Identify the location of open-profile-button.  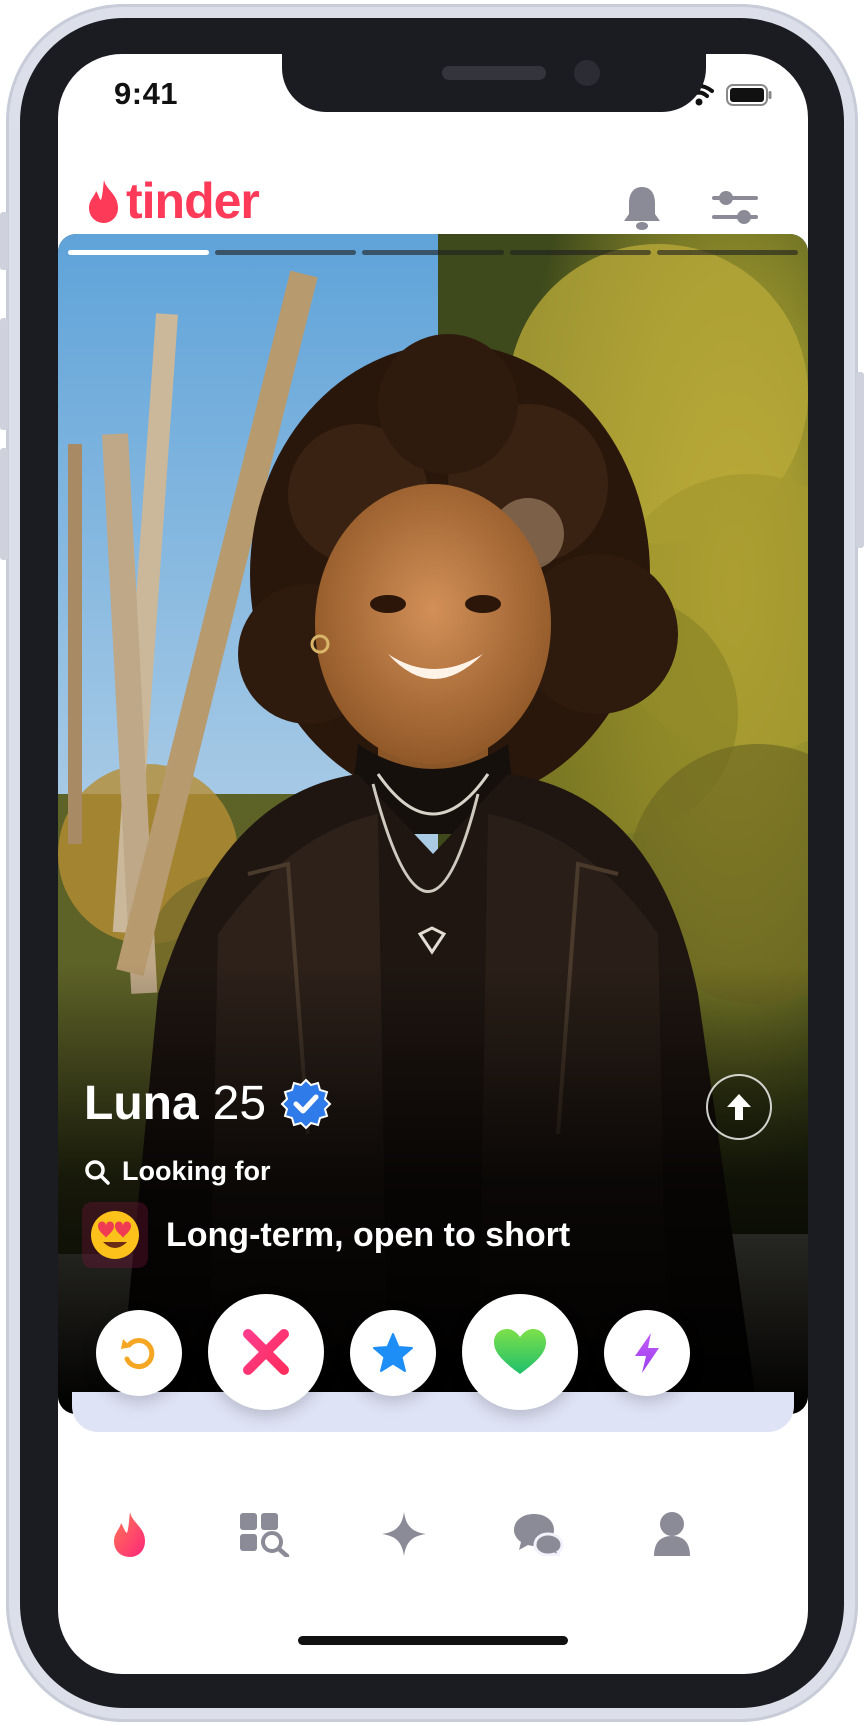
(739, 1107).